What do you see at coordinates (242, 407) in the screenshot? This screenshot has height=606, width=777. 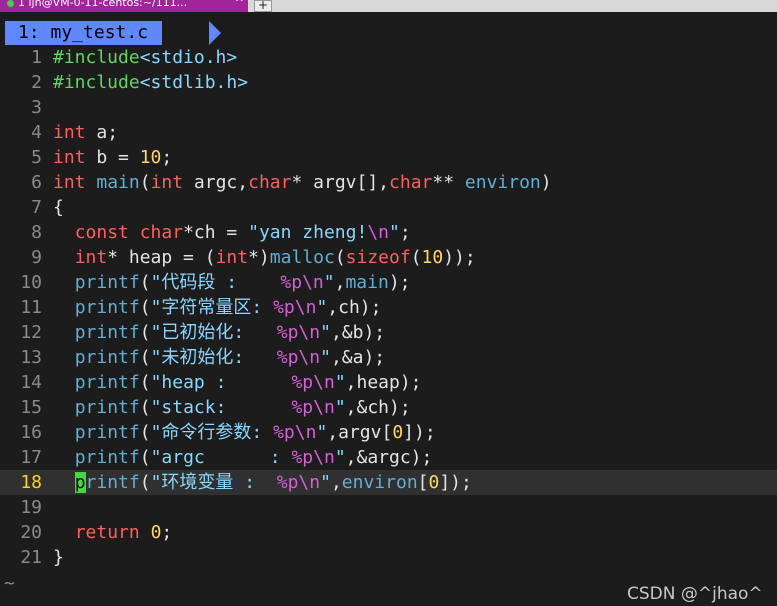 I see `code-text: printf("stack: %p\n",&ch);` at bounding box center [242, 407].